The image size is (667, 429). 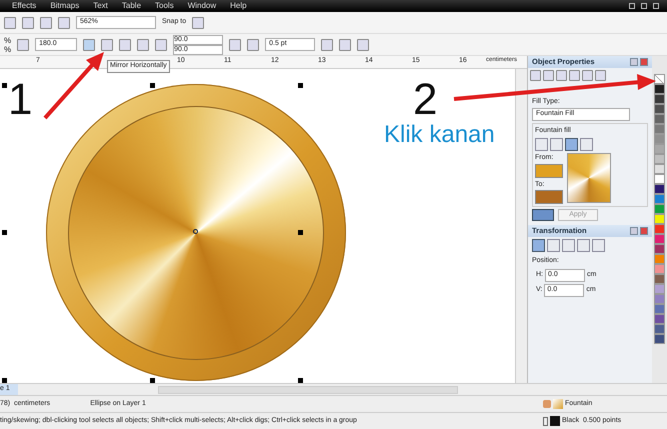 I want to click on pointer-arrow, so click(x=74, y=86).